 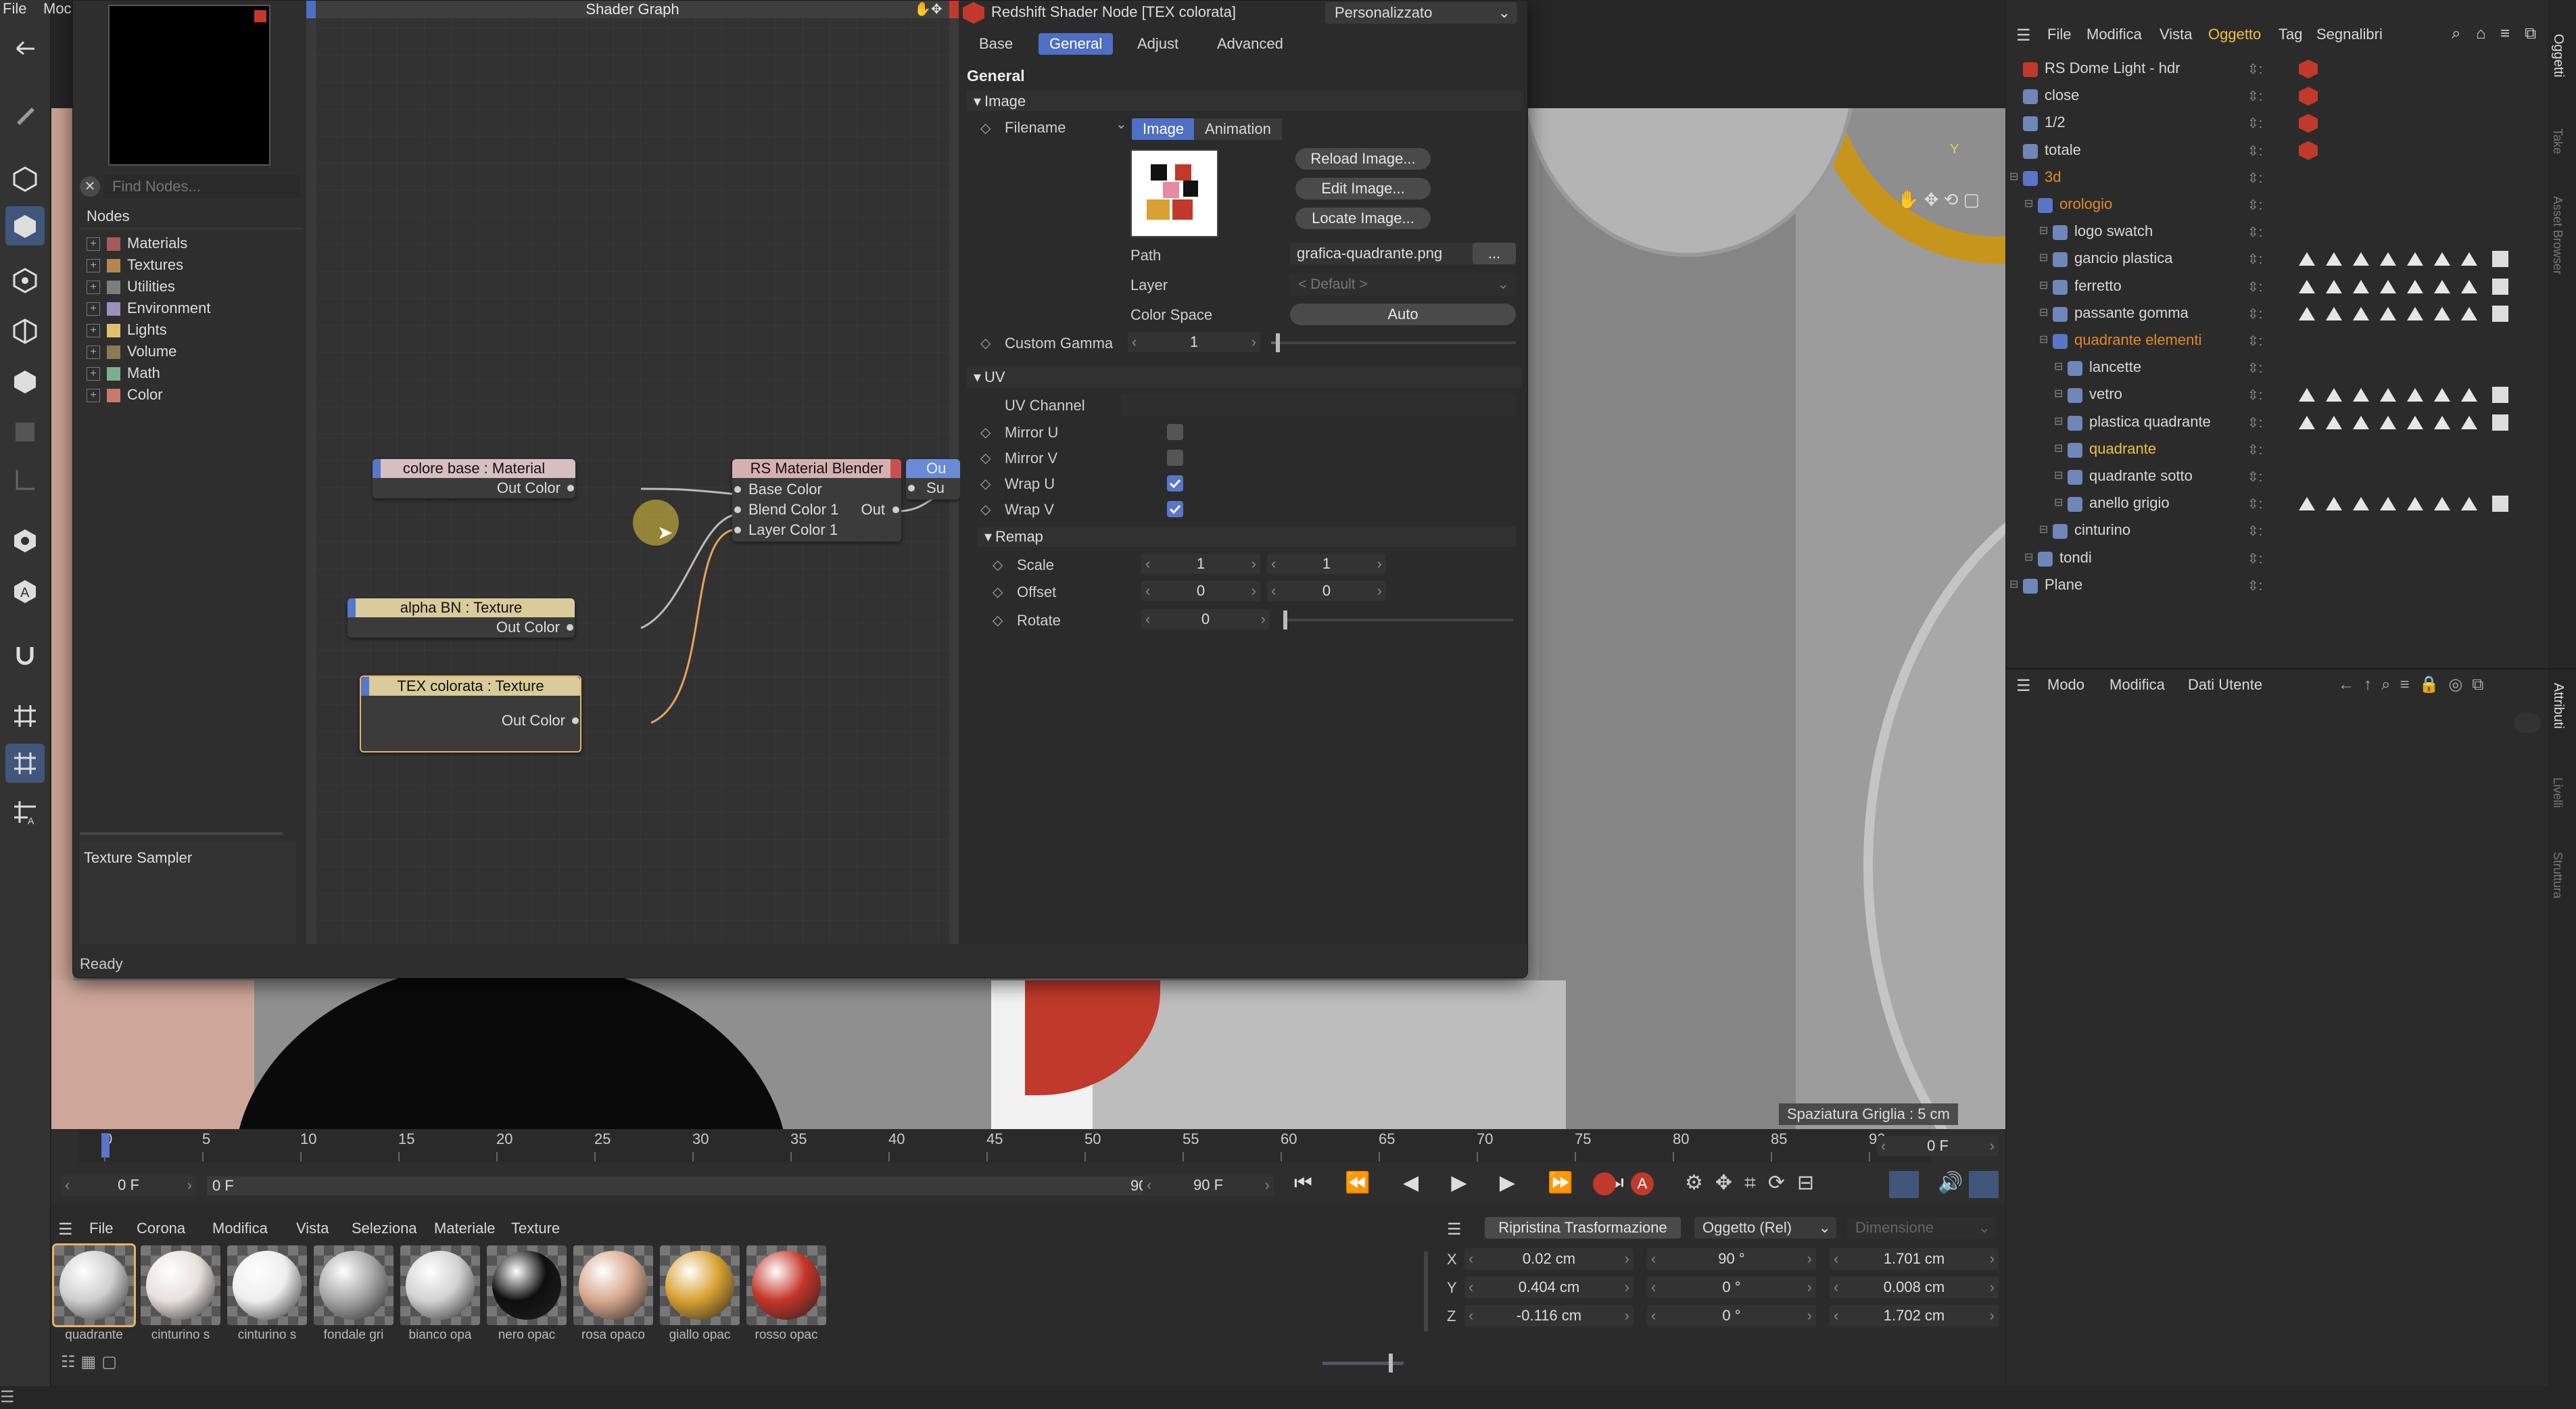 I want to click on coord-pos-field: ‹ 0.404 cm ›, so click(x=1548, y=1287).